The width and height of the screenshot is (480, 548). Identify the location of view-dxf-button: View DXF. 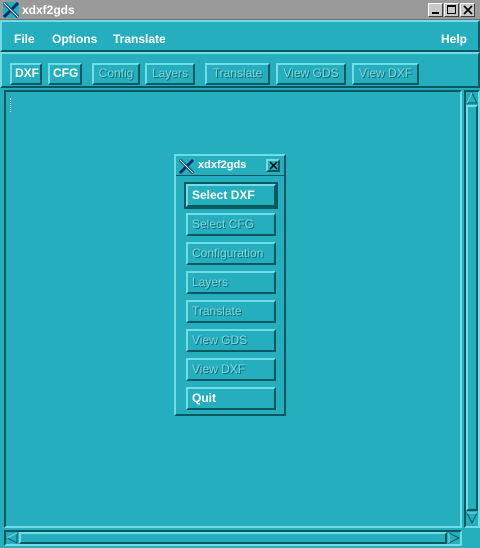
(231, 369).